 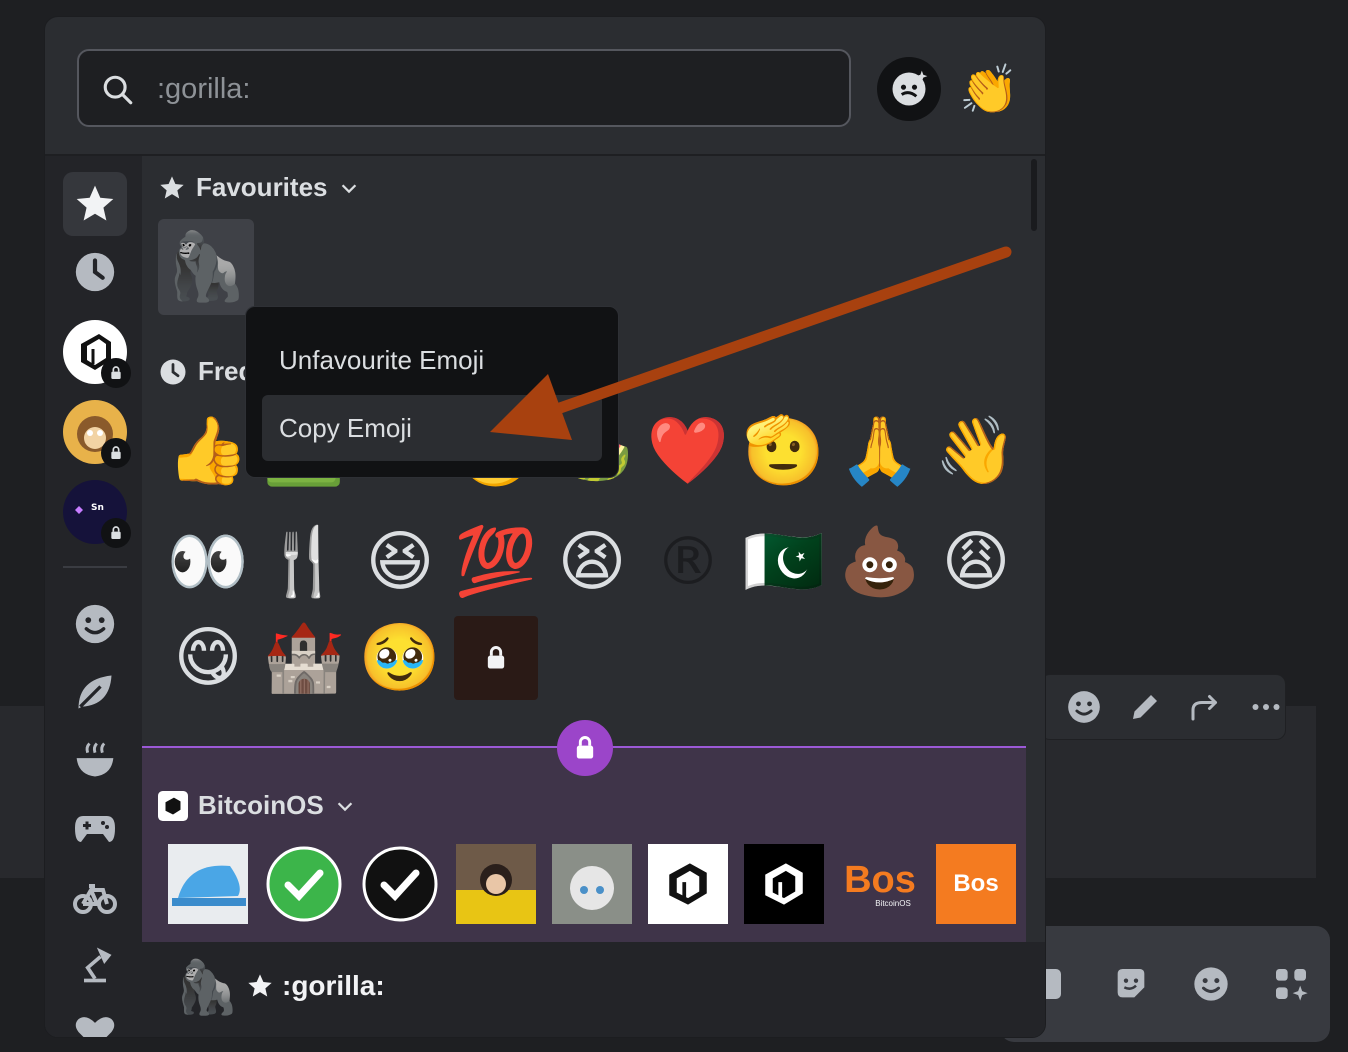 I want to click on sidebar-item-server-monkey, so click(x=97, y=434).